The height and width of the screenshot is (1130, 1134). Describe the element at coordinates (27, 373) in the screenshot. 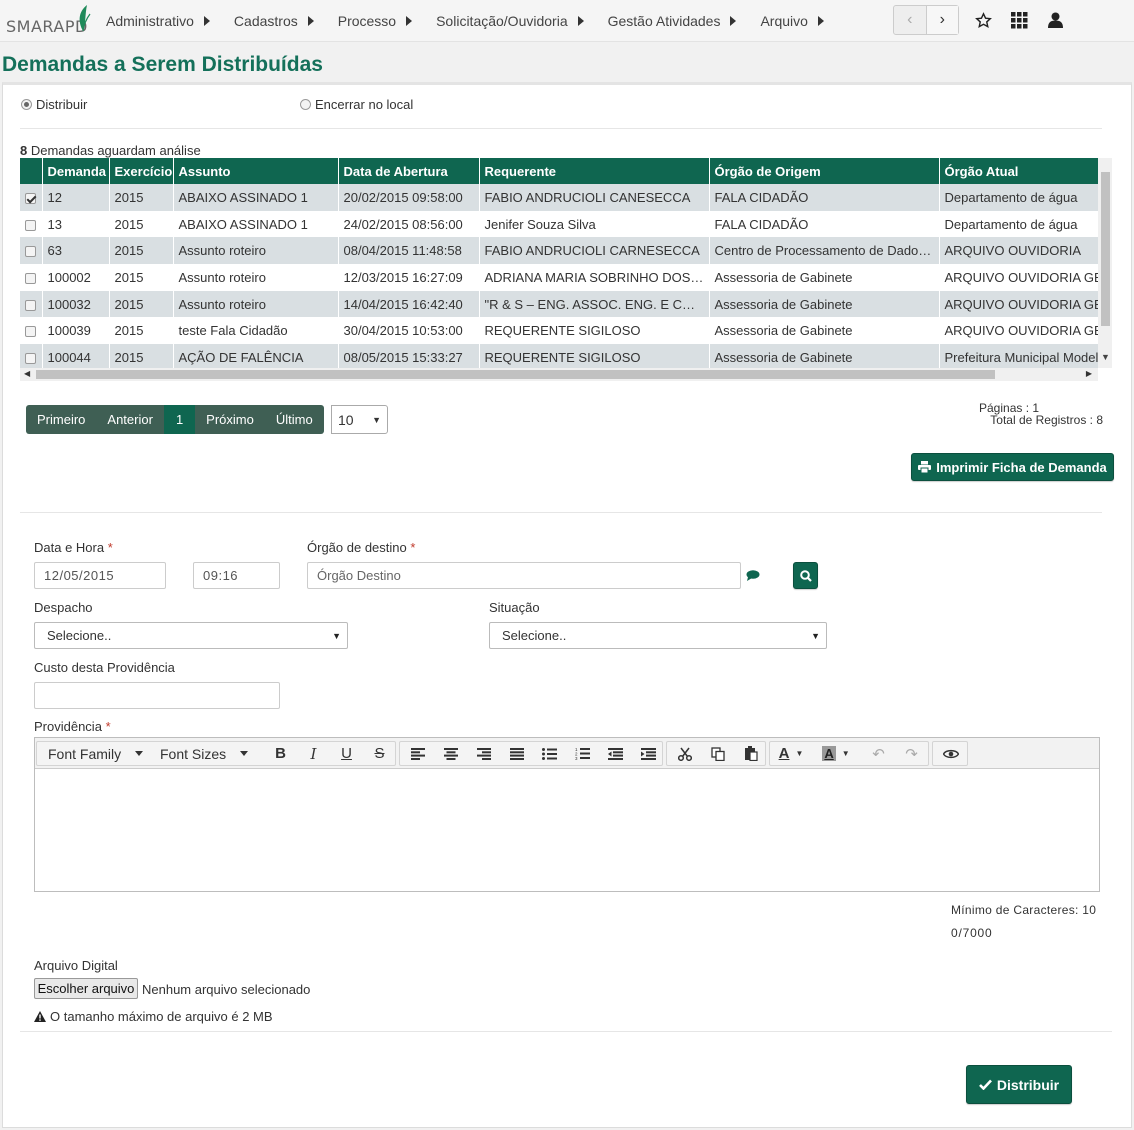

I see `scroll-left-icon: ◀` at that location.